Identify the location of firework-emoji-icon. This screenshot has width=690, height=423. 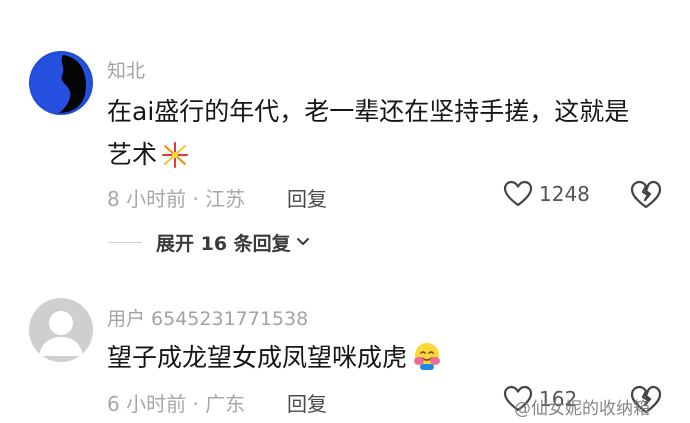
(175, 160).